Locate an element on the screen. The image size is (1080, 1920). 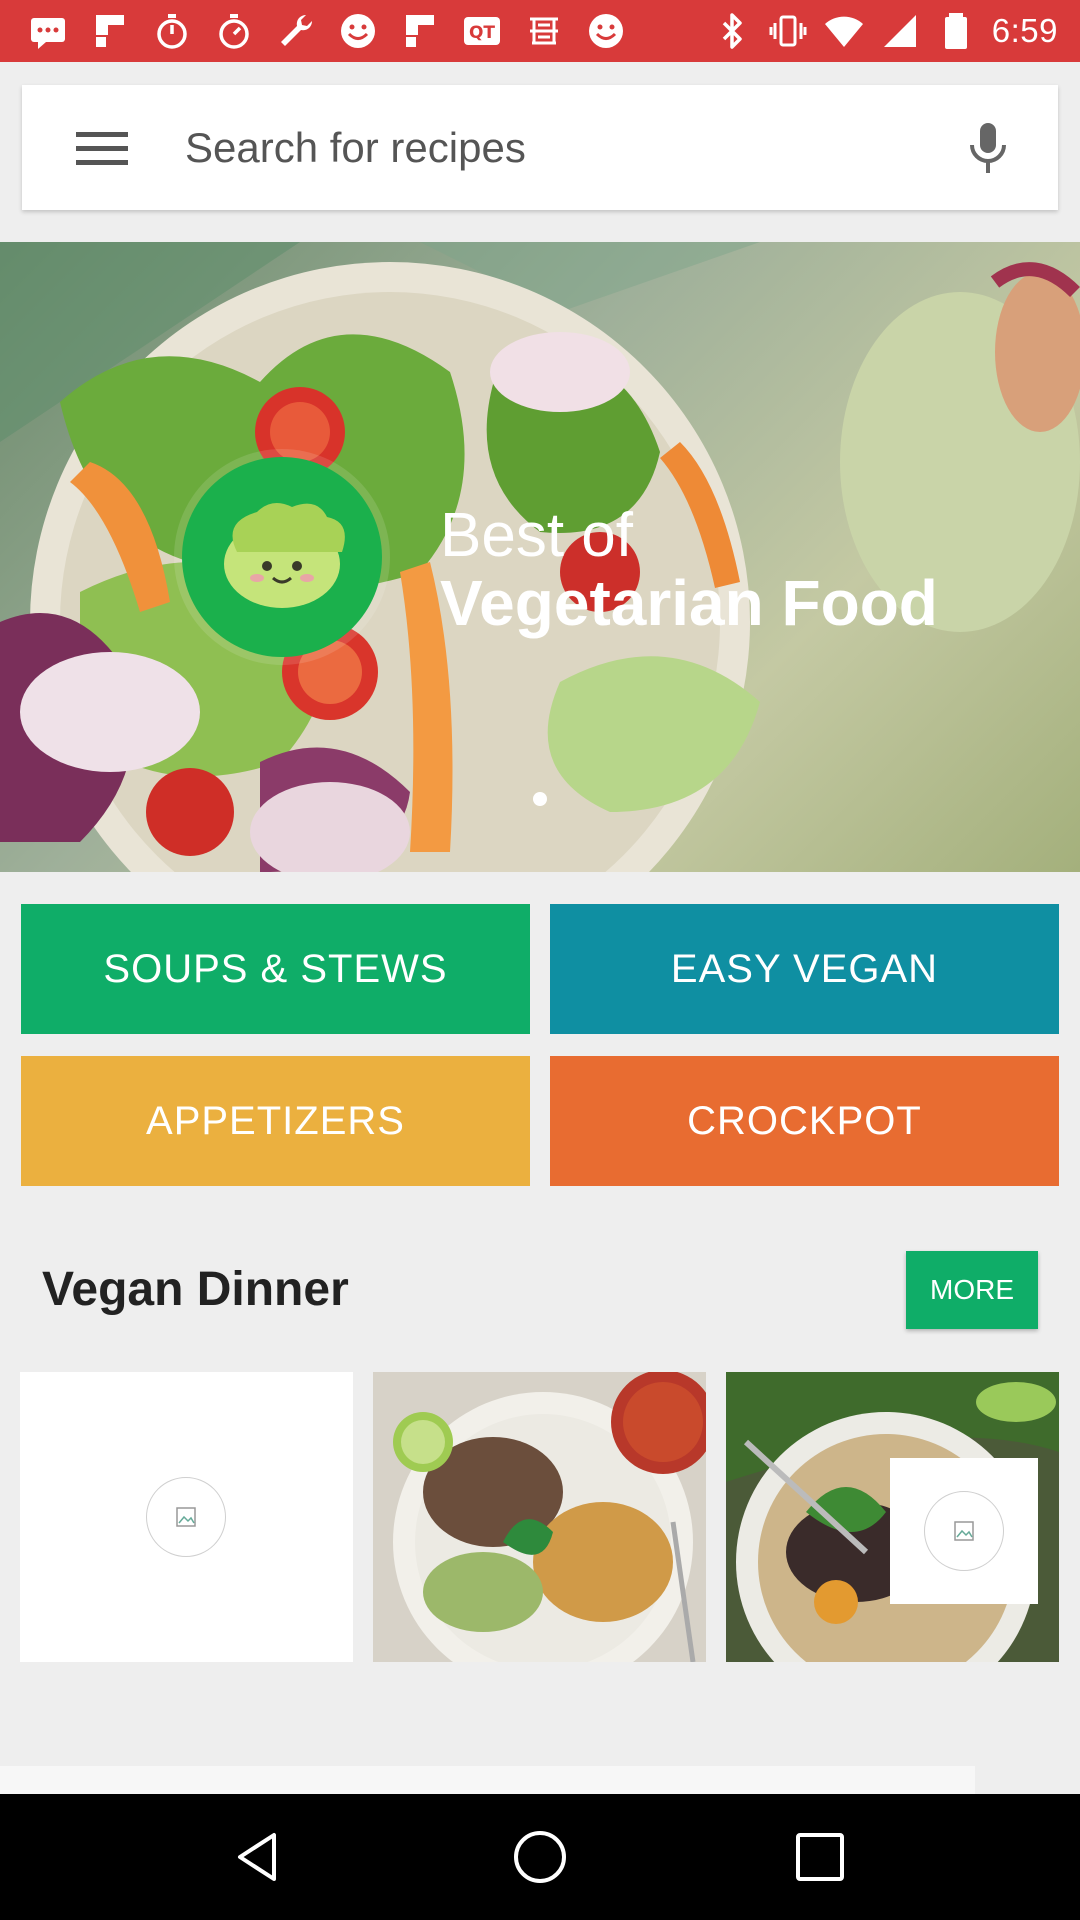
app-logo is located at coordinates (282, 557).